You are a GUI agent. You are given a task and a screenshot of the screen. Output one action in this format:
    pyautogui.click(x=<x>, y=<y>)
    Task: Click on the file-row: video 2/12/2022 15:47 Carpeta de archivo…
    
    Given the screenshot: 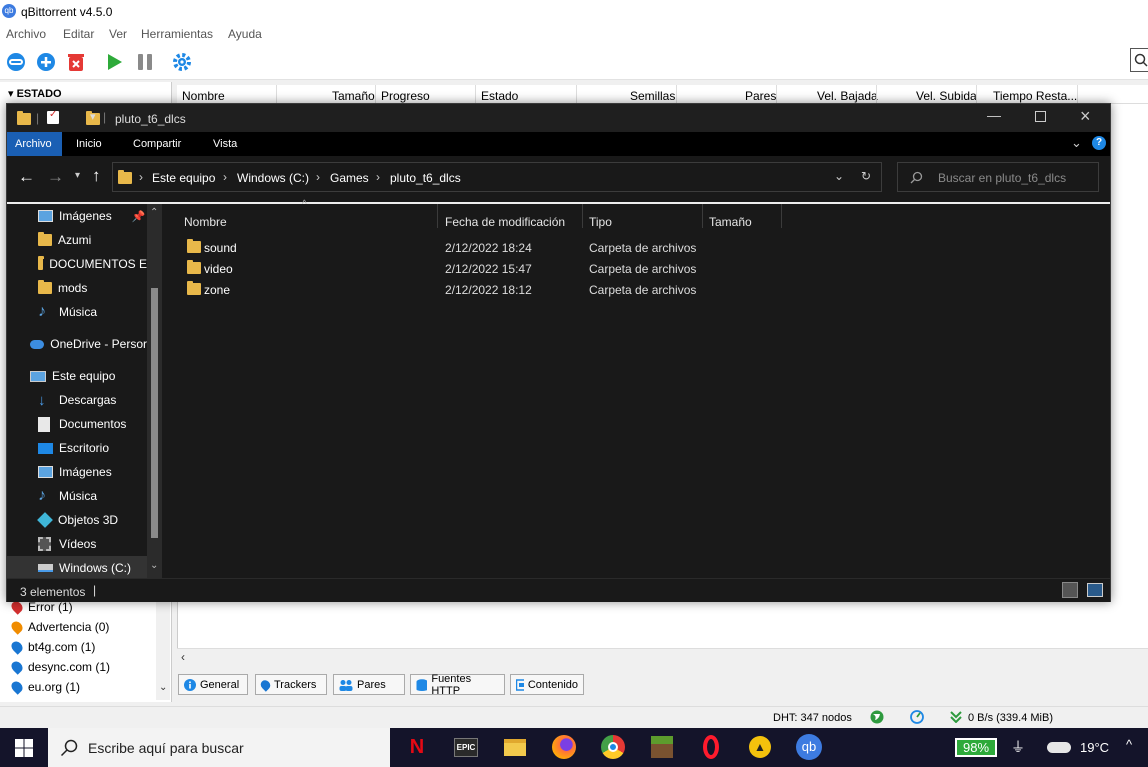 What is the action you would take?
    pyautogui.click(x=637, y=268)
    